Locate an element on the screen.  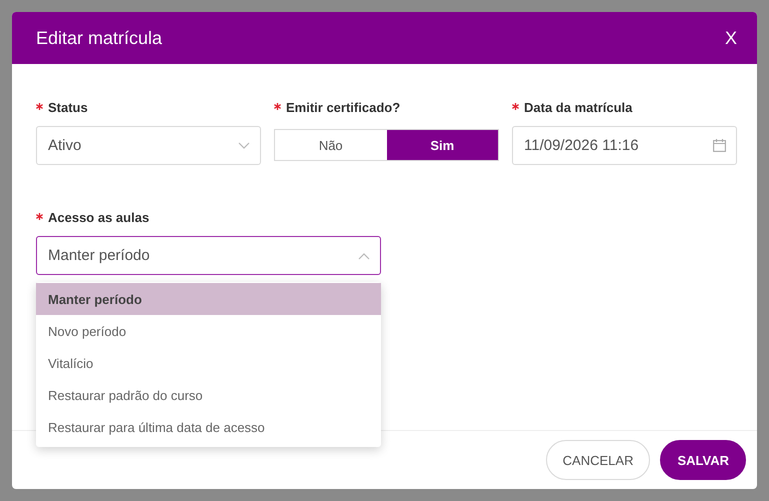
menu-item: Restaurar para última data de acesso is located at coordinates (208, 427).